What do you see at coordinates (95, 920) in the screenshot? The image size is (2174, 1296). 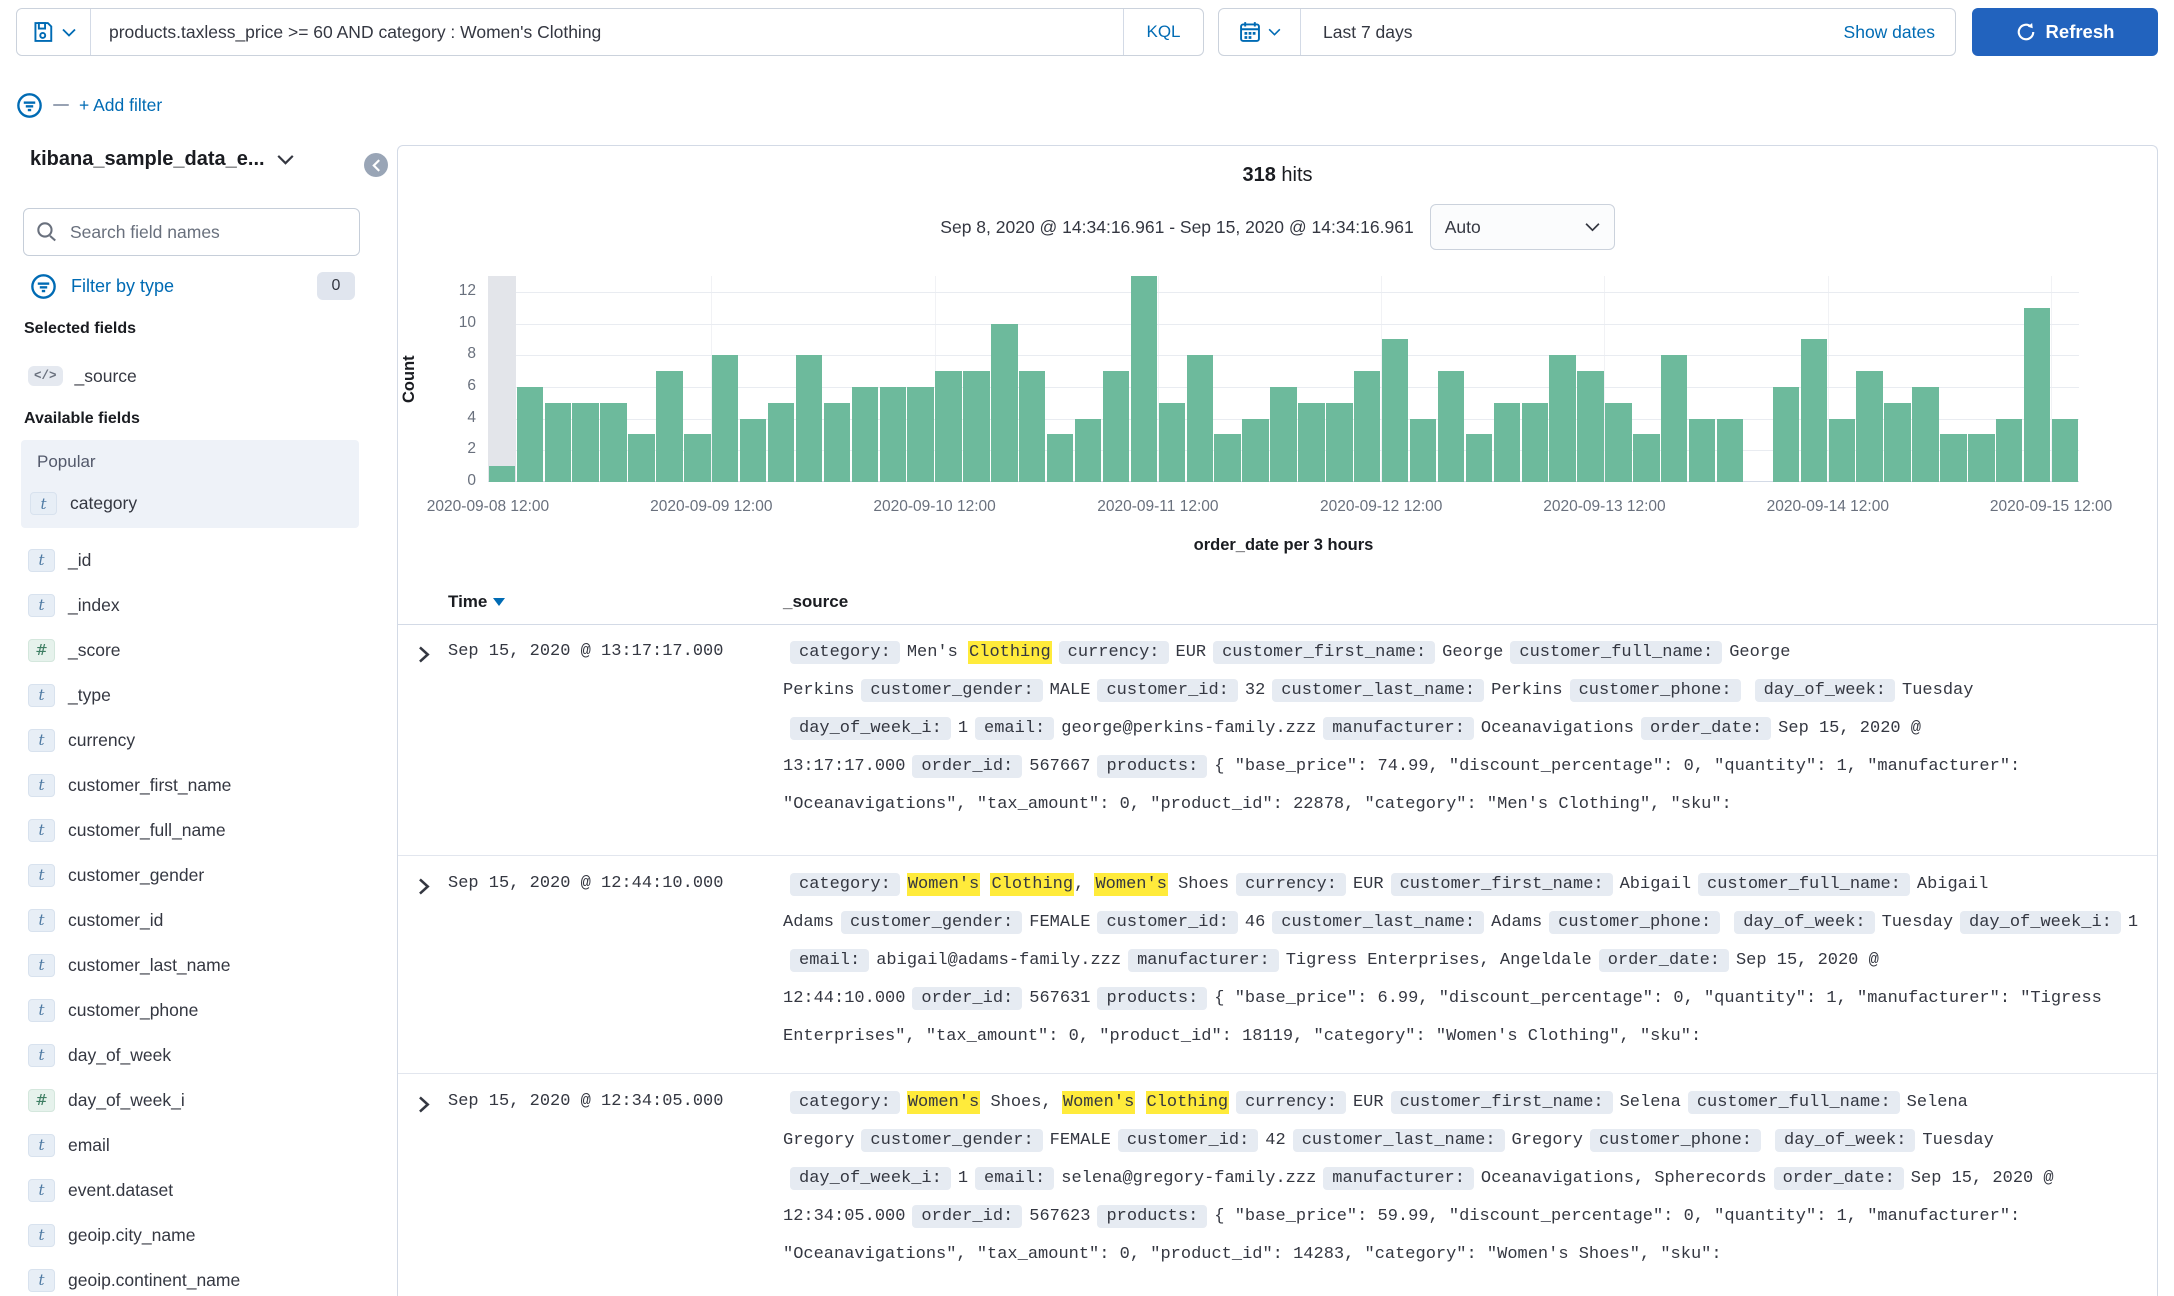 I see `field-item-customer_id: t customer_id` at bounding box center [95, 920].